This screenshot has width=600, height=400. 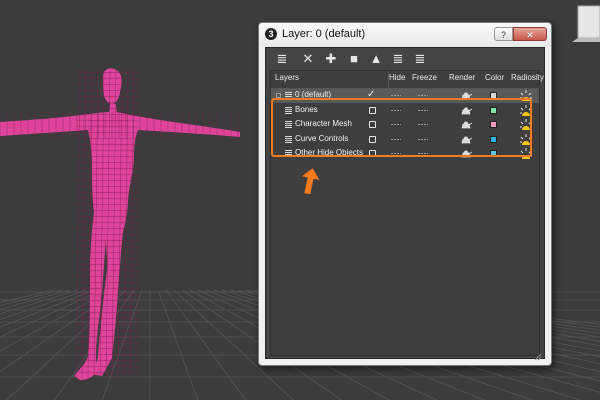 I want to click on freeze-toggle, so click(x=423, y=95).